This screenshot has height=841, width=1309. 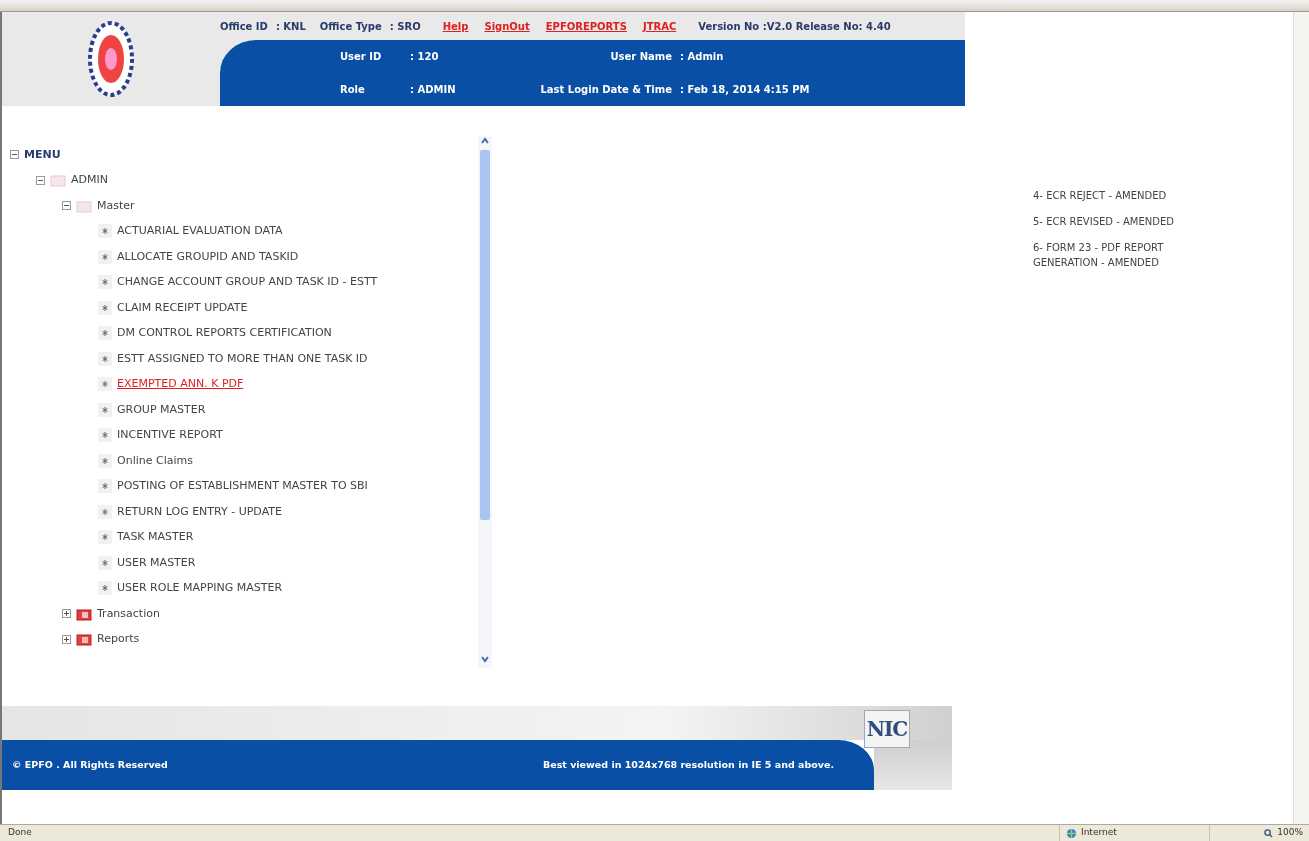 I want to click on field-label: User ID, so click(x=361, y=57).